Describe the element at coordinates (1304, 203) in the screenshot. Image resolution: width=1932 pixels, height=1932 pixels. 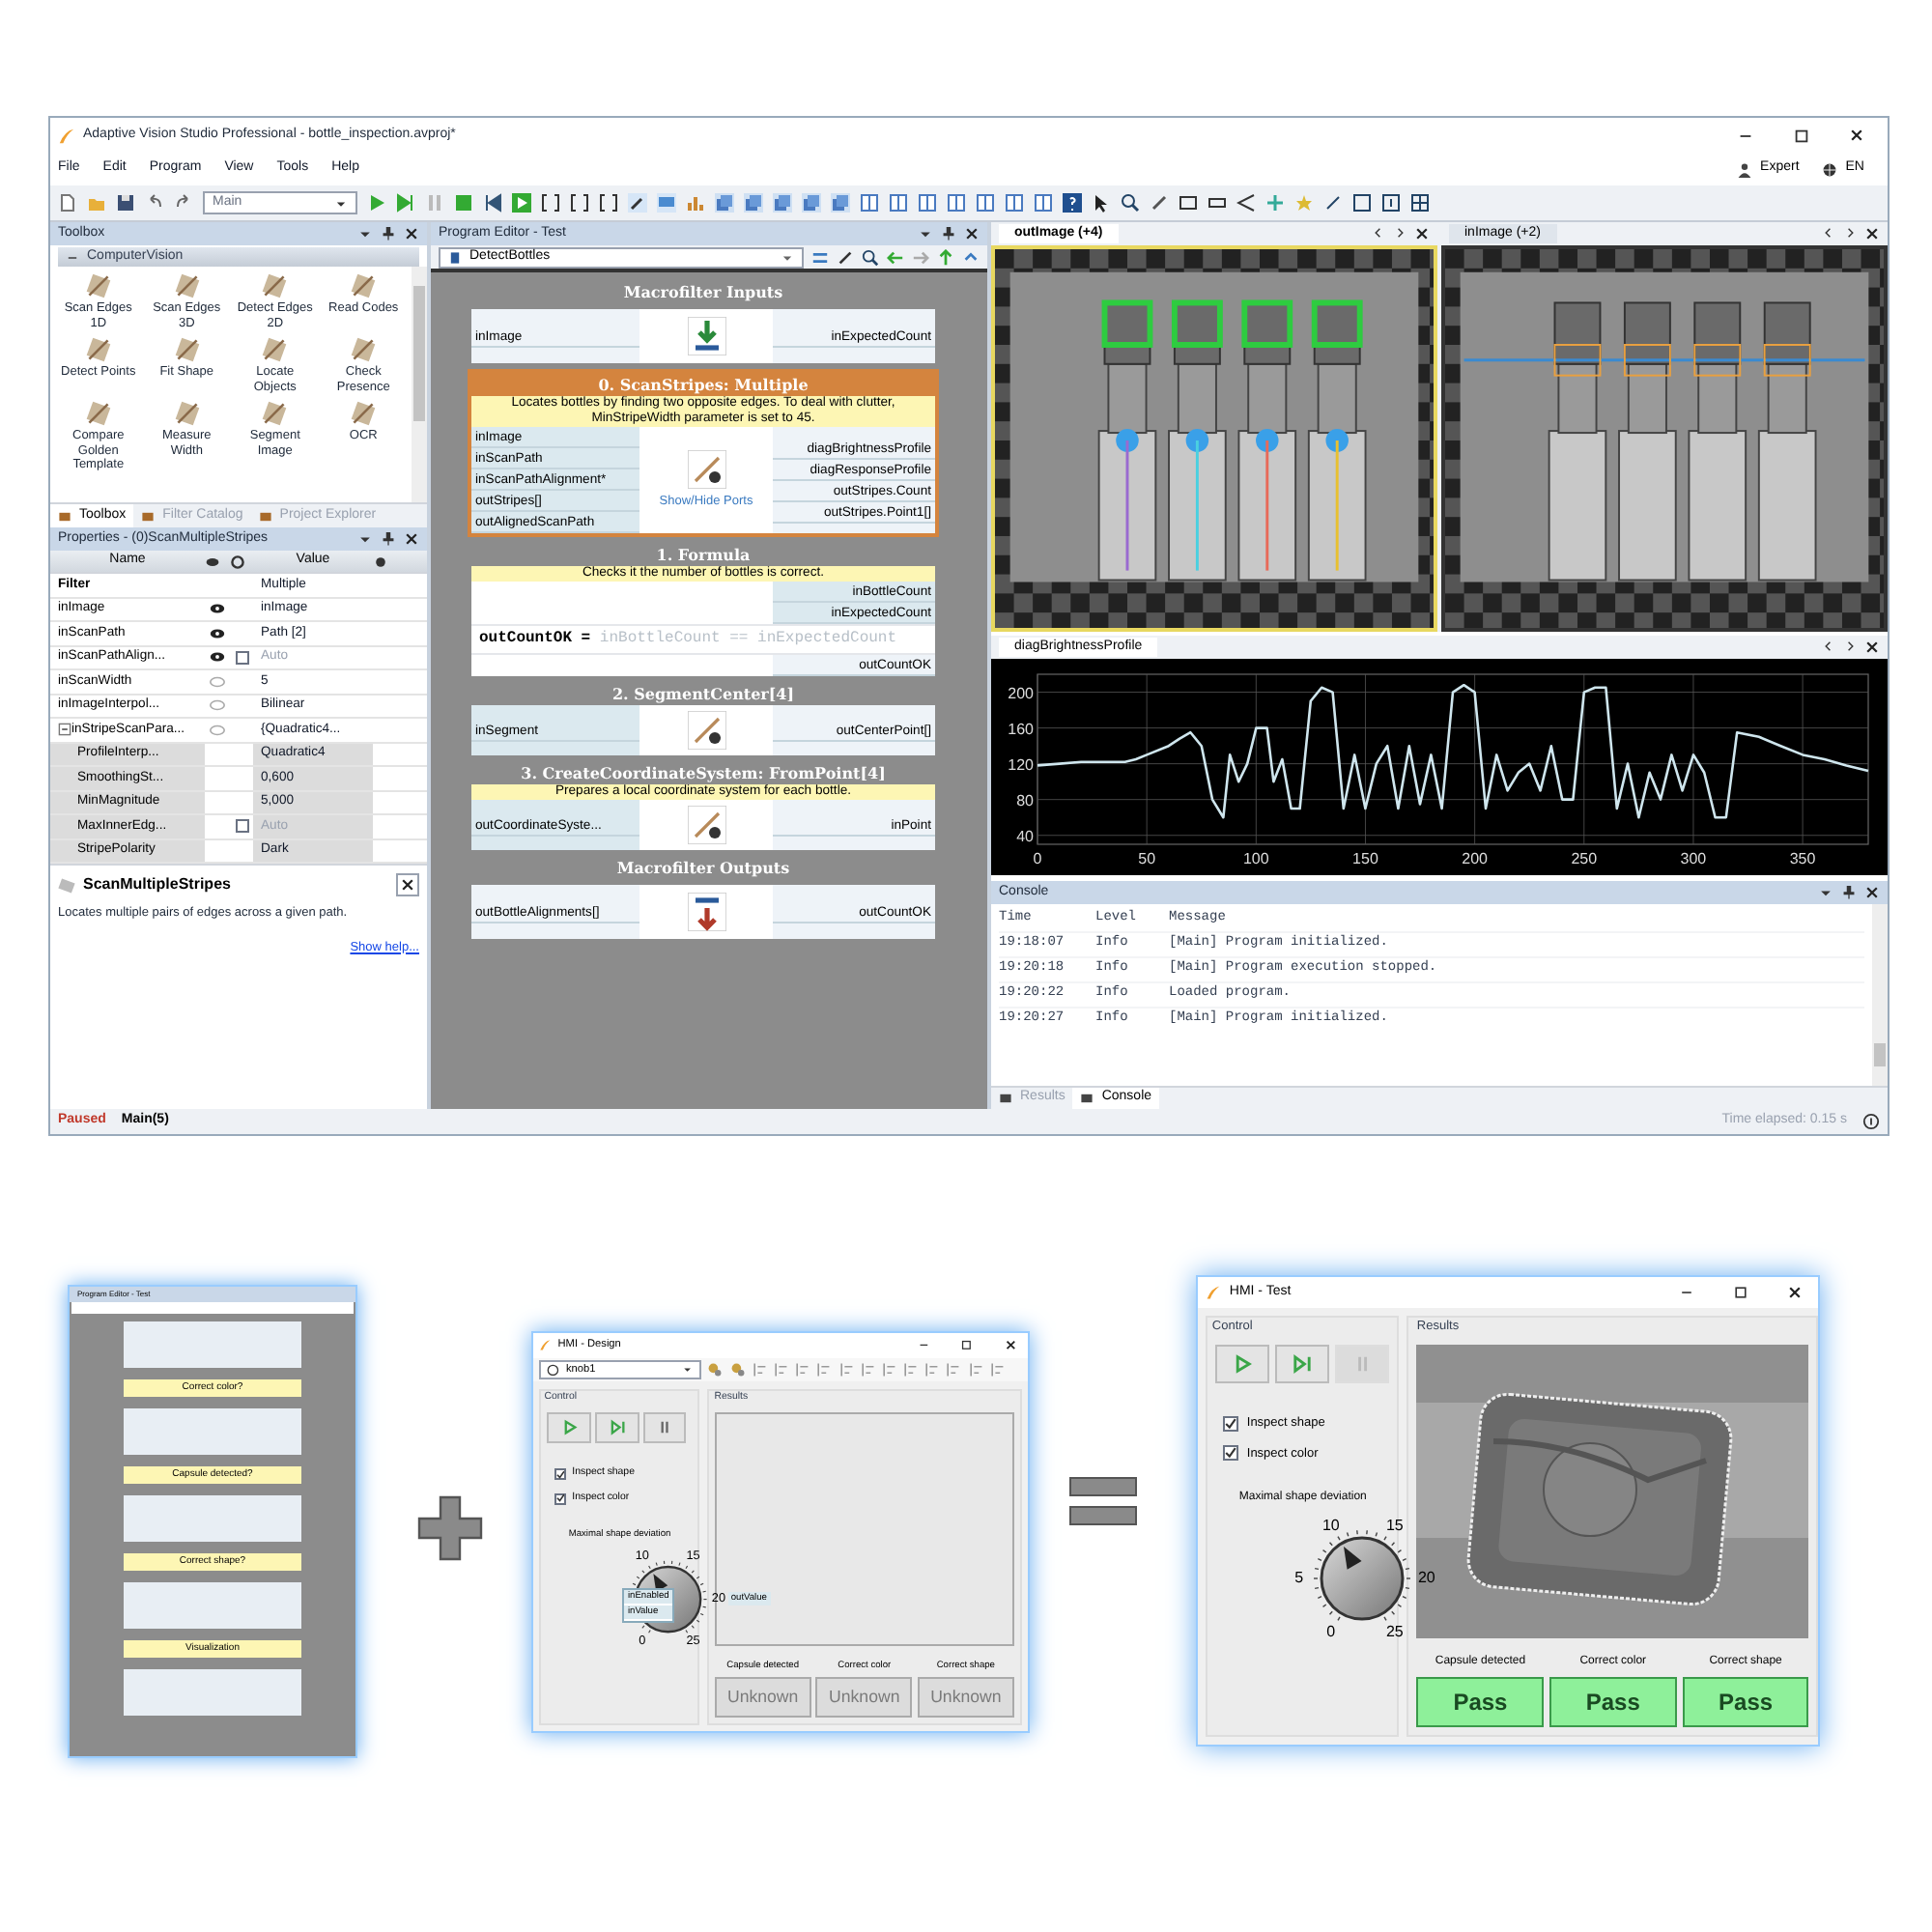
I see `star-icon` at that location.